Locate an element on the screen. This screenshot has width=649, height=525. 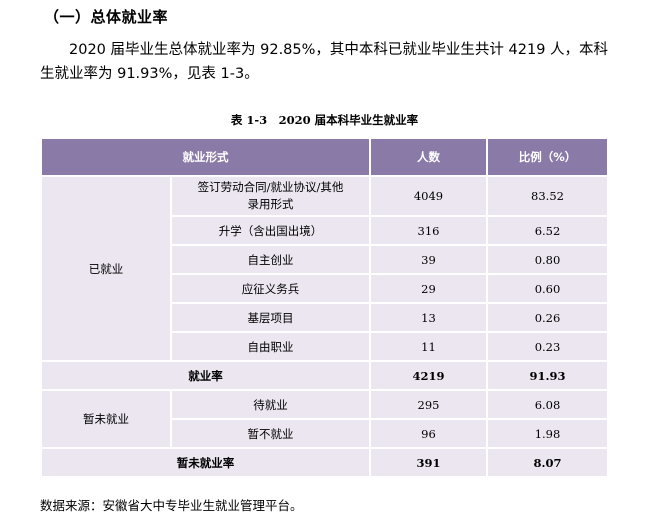
count-cell: 11 is located at coordinates (428, 346).